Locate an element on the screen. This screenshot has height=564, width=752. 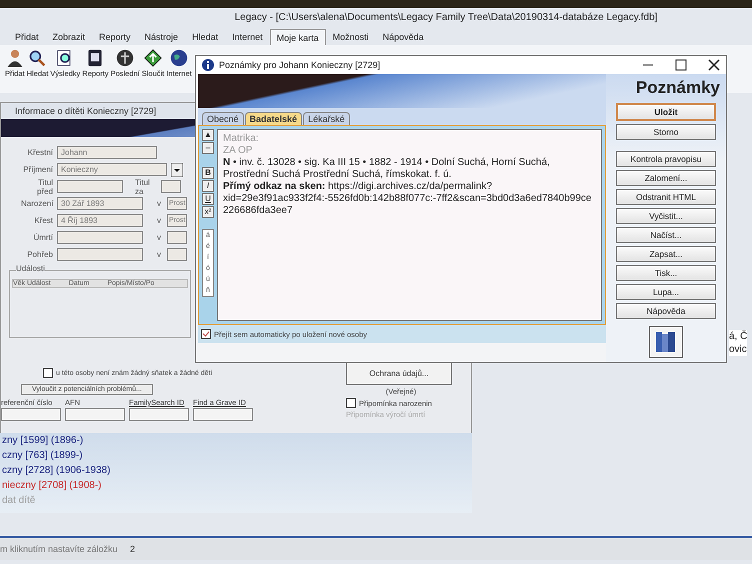
field-label: Křest is located at coordinates (43, 220).